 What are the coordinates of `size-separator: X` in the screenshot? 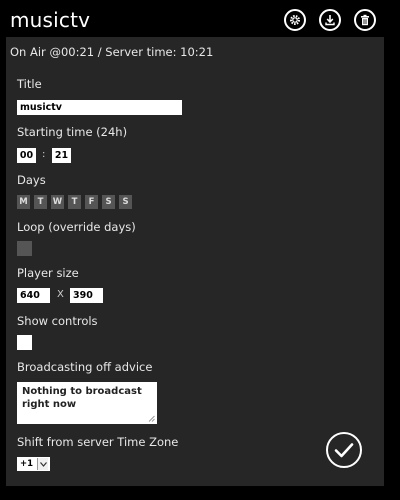 It's located at (60, 294).